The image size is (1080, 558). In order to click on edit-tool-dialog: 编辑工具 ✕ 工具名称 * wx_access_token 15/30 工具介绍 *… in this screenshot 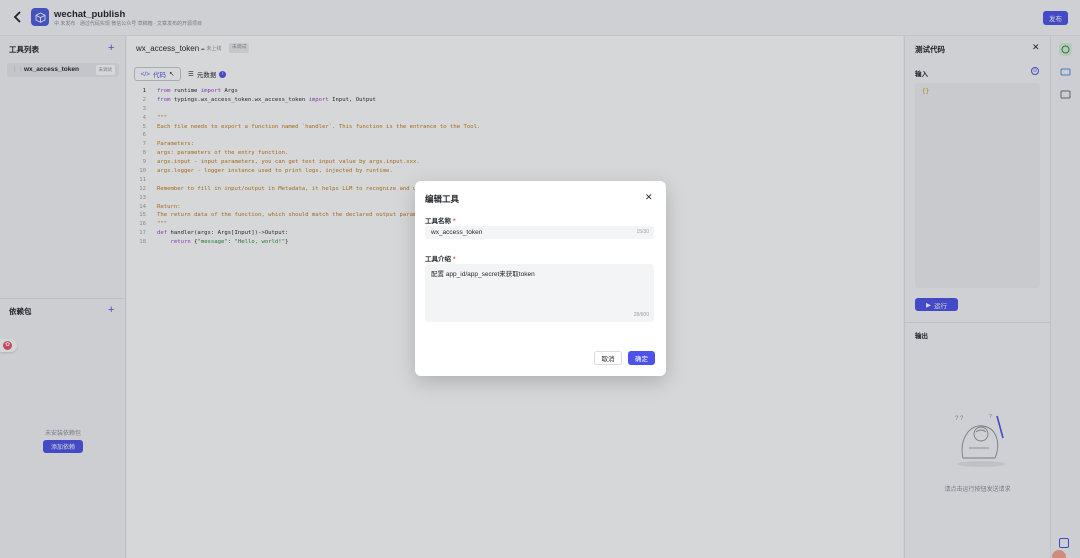, I will do `click(540, 278)`.